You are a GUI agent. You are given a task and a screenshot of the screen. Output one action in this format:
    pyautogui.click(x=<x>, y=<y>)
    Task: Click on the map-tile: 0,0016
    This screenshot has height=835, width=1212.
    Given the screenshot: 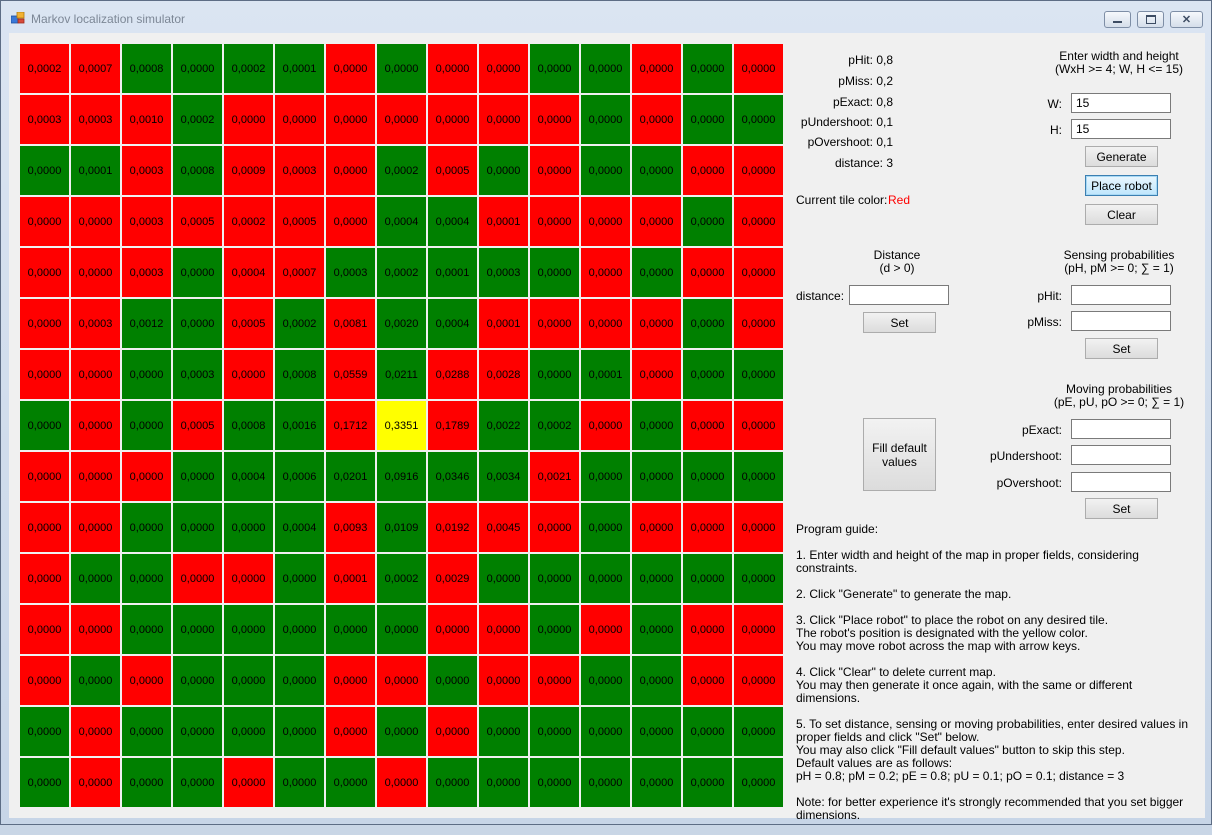 What is the action you would take?
    pyautogui.click(x=299, y=425)
    